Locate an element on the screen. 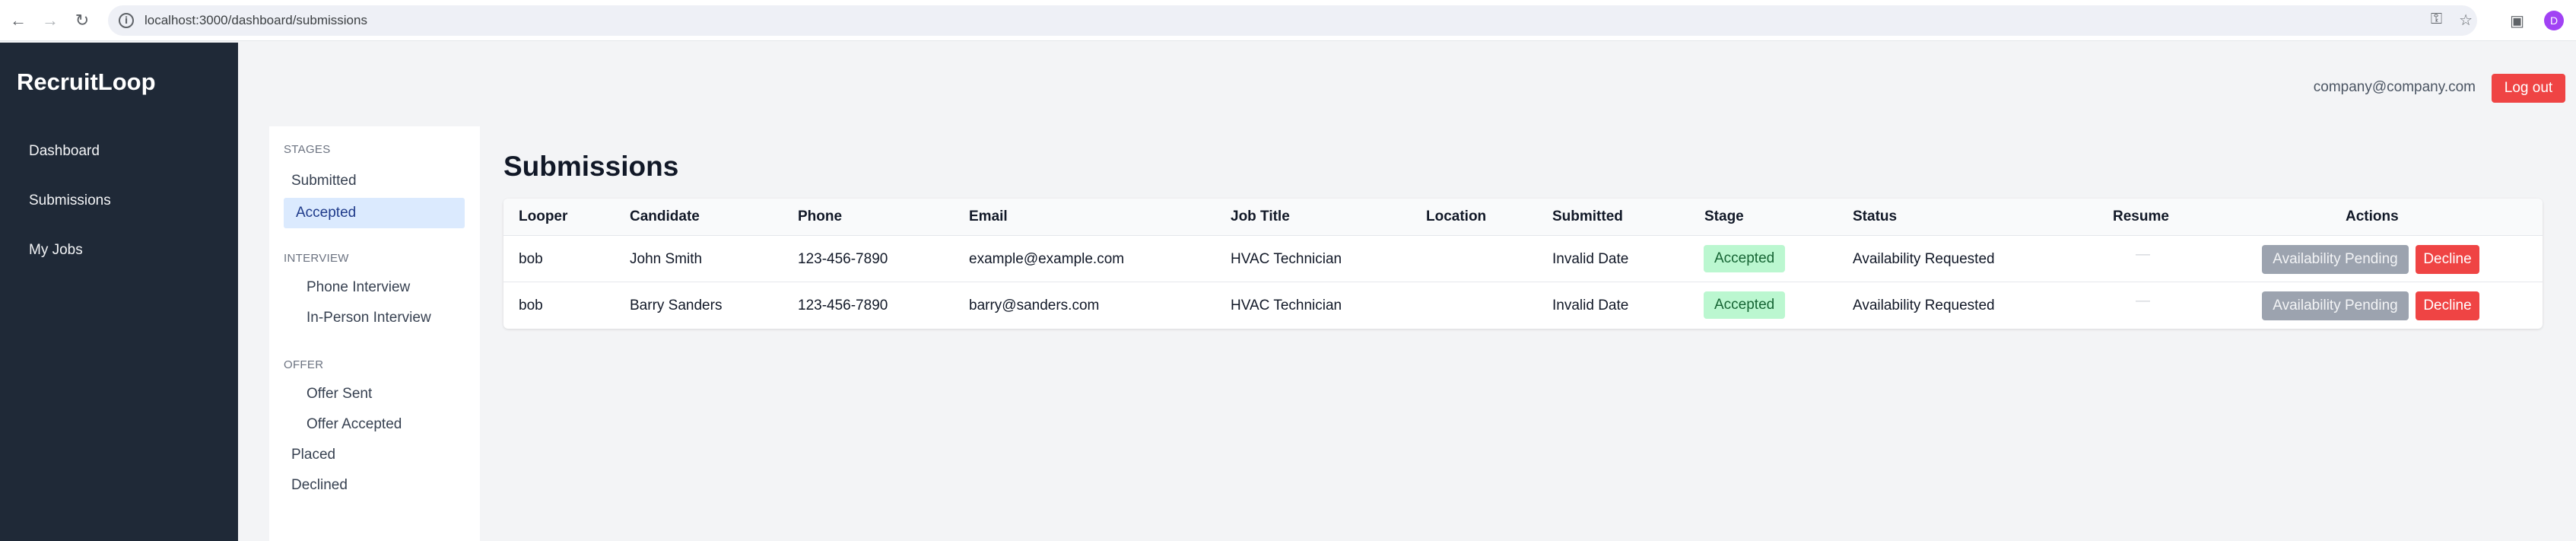  profile-avatar: D is located at coordinates (2554, 20).